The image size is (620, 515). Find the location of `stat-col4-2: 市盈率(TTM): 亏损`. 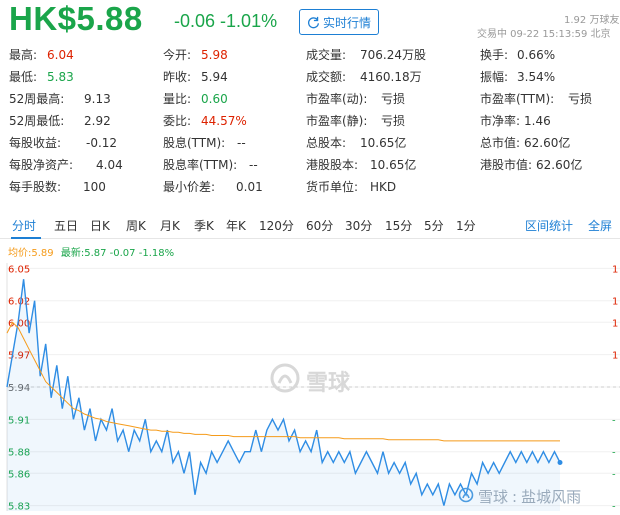

stat-col4-2: 市盈率(TTM): 亏损 is located at coordinates (536, 99).